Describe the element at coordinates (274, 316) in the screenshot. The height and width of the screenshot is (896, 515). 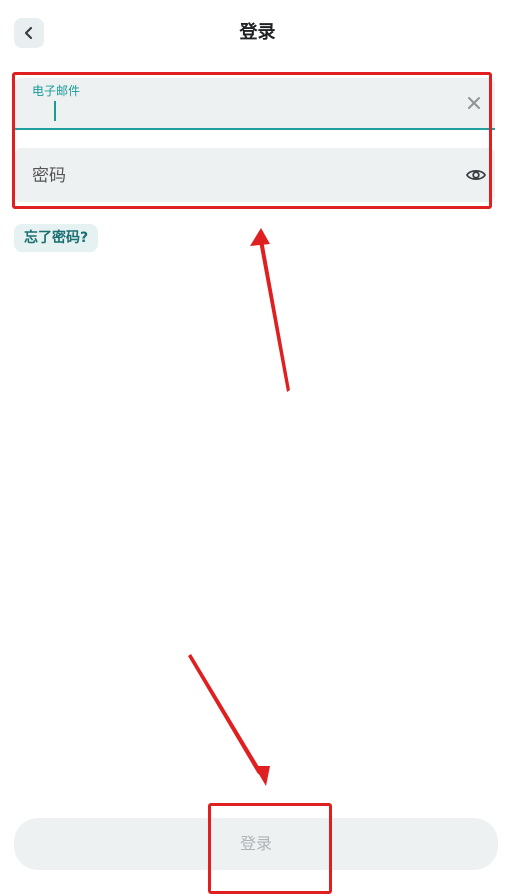
I see `arrow-up-shaft` at that location.